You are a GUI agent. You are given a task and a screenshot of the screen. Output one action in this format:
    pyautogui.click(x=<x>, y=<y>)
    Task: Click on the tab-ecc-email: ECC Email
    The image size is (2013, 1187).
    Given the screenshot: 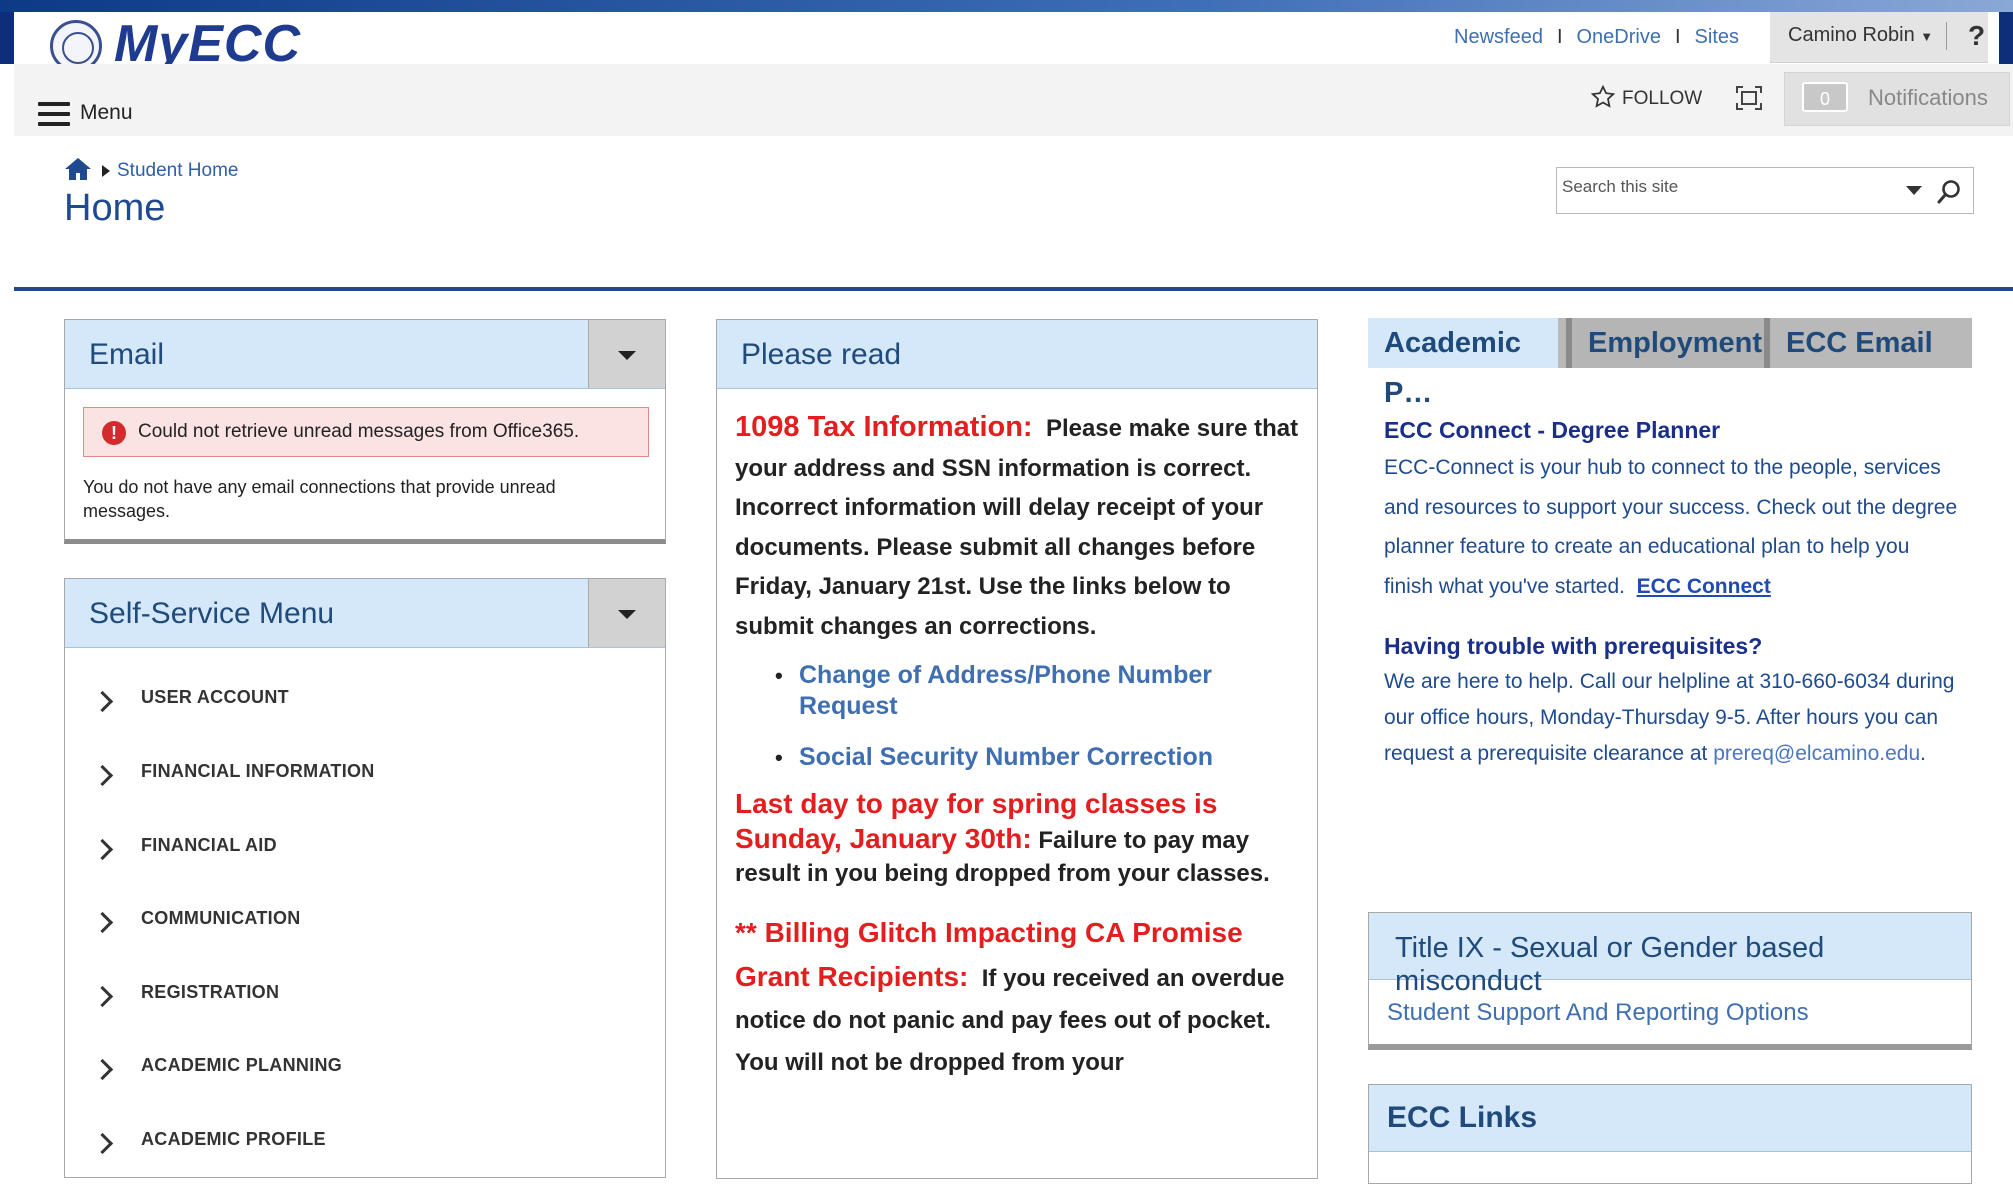 What is the action you would take?
    pyautogui.click(x=1868, y=343)
    